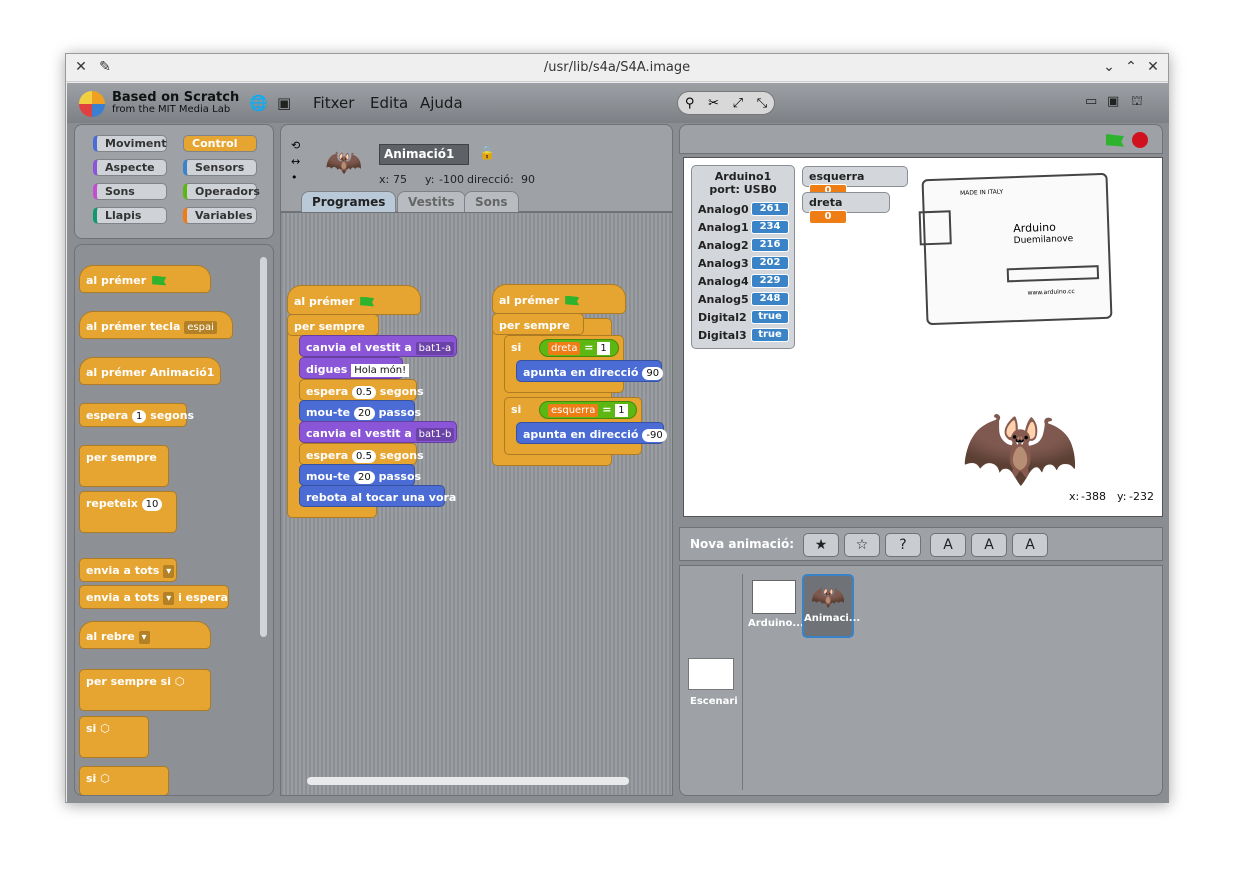 The height and width of the screenshot is (882, 1234). I want to click on tab-sounds: Sons, so click(491, 202).